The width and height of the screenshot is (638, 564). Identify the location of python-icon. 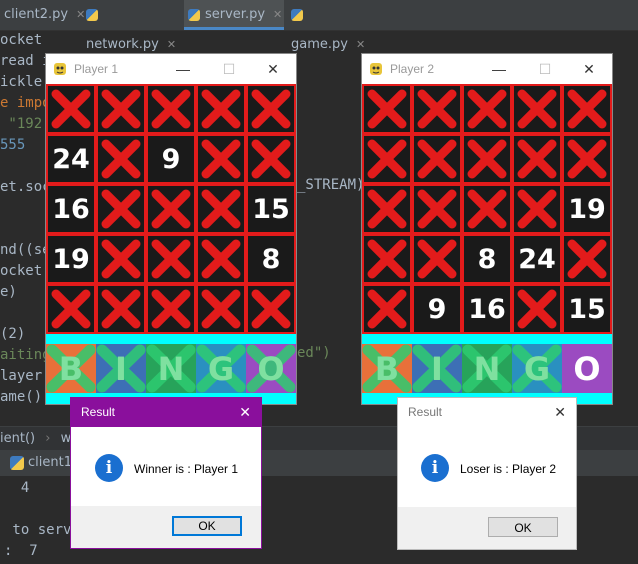
(17, 462).